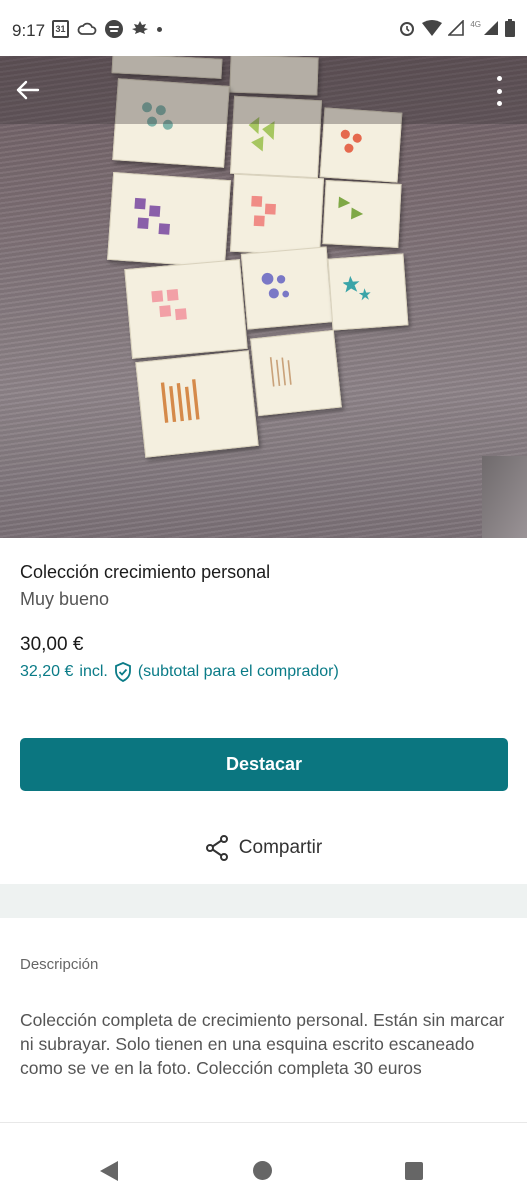 This screenshot has width=527, height=1200. What do you see at coordinates (60, 29) in the screenshot?
I see `calendar-icon: 31` at bounding box center [60, 29].